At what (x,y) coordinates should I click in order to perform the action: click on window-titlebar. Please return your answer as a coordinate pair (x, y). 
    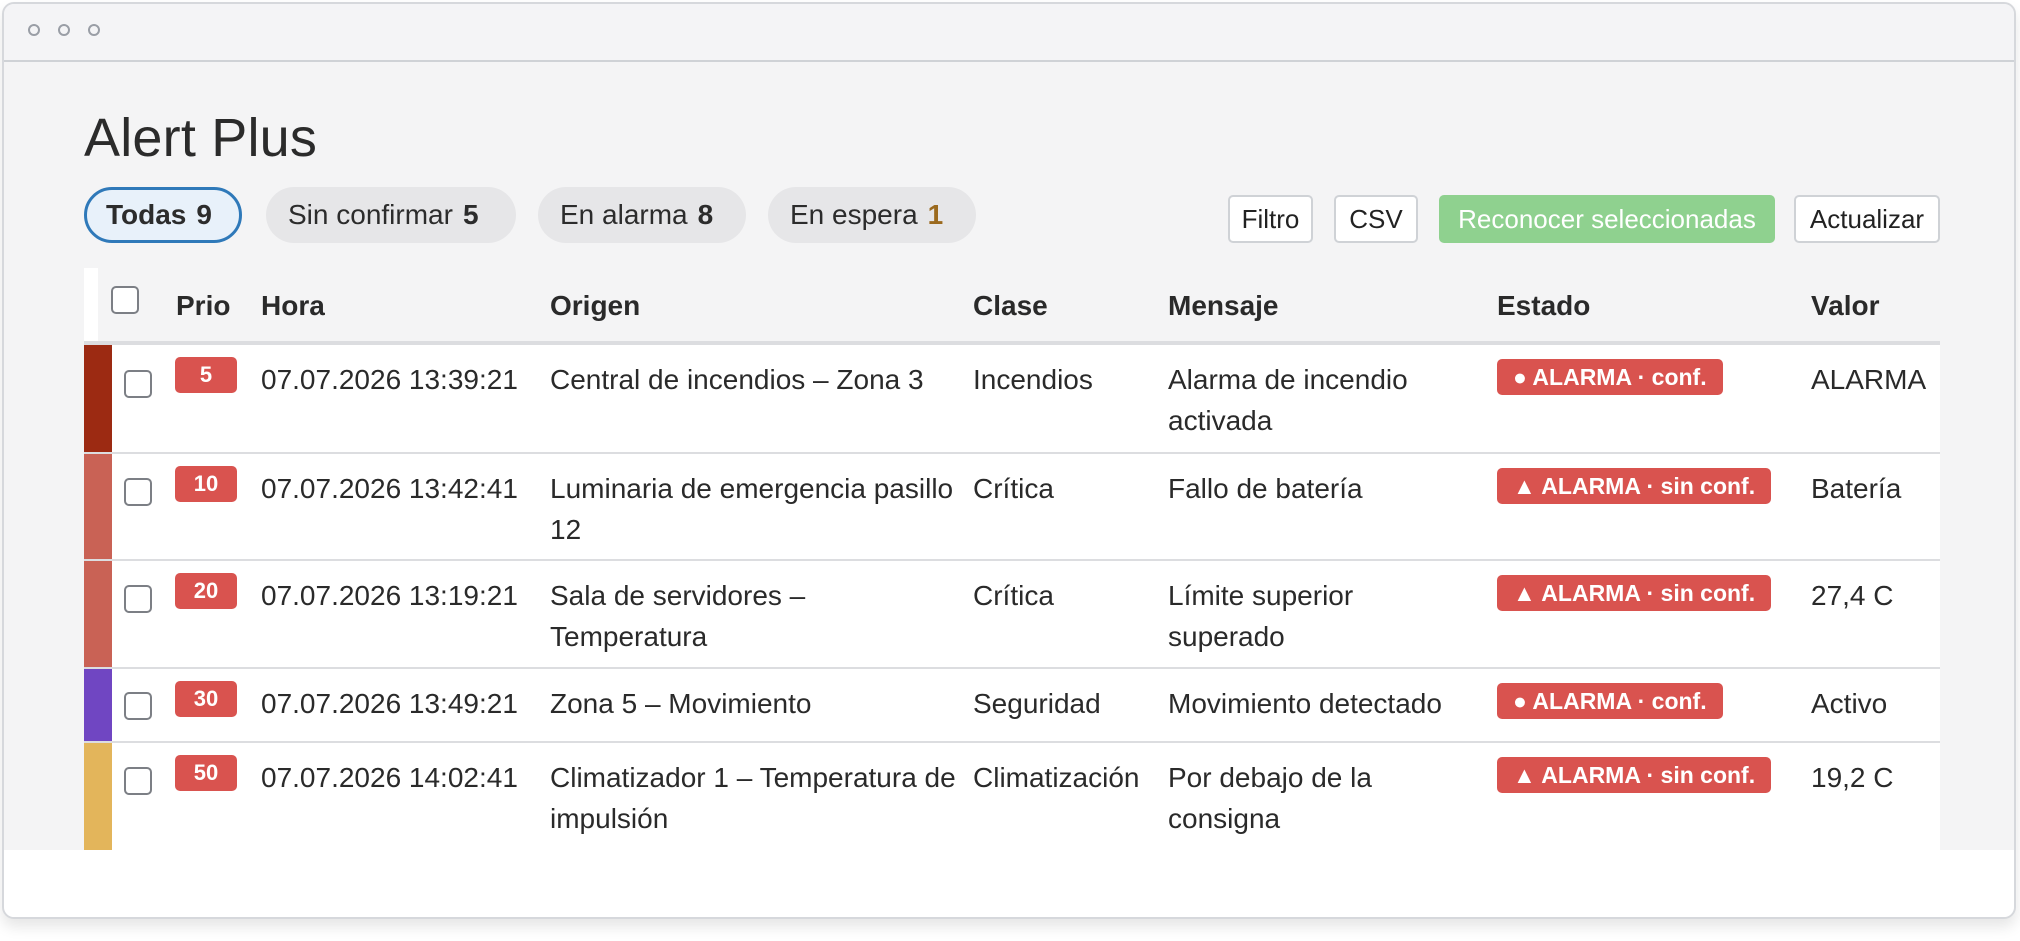
    Looking at the image, I should click on (1009, 33).